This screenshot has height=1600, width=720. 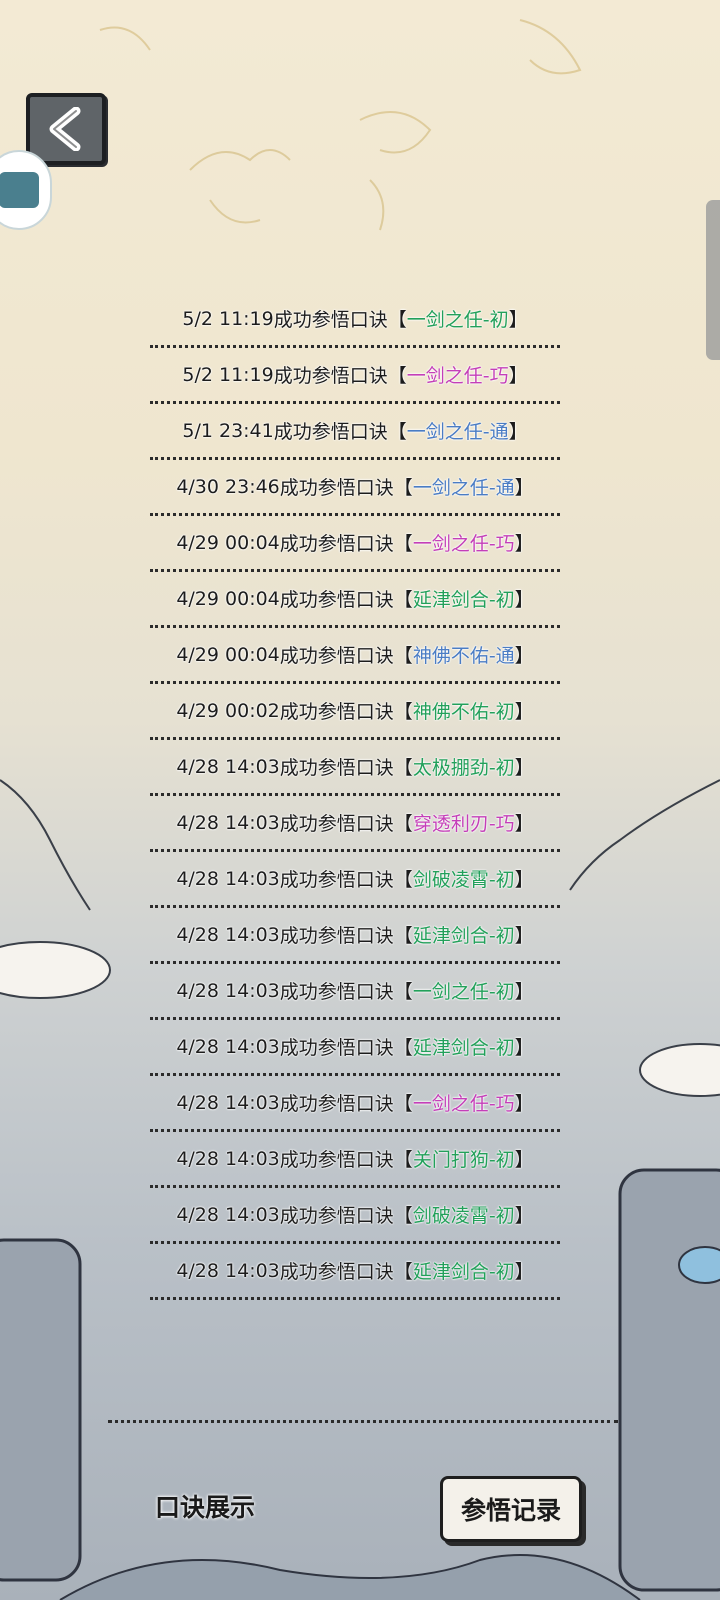 I want to click on record-row: 4/29 00:04 成功参悟口诀【神佛不佑-通】, so click(x=355, y=656).